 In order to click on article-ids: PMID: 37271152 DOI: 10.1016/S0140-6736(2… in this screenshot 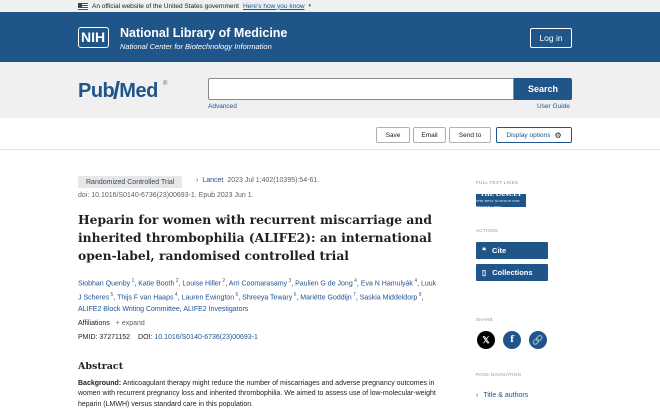, I will do `click(168, 337)`.